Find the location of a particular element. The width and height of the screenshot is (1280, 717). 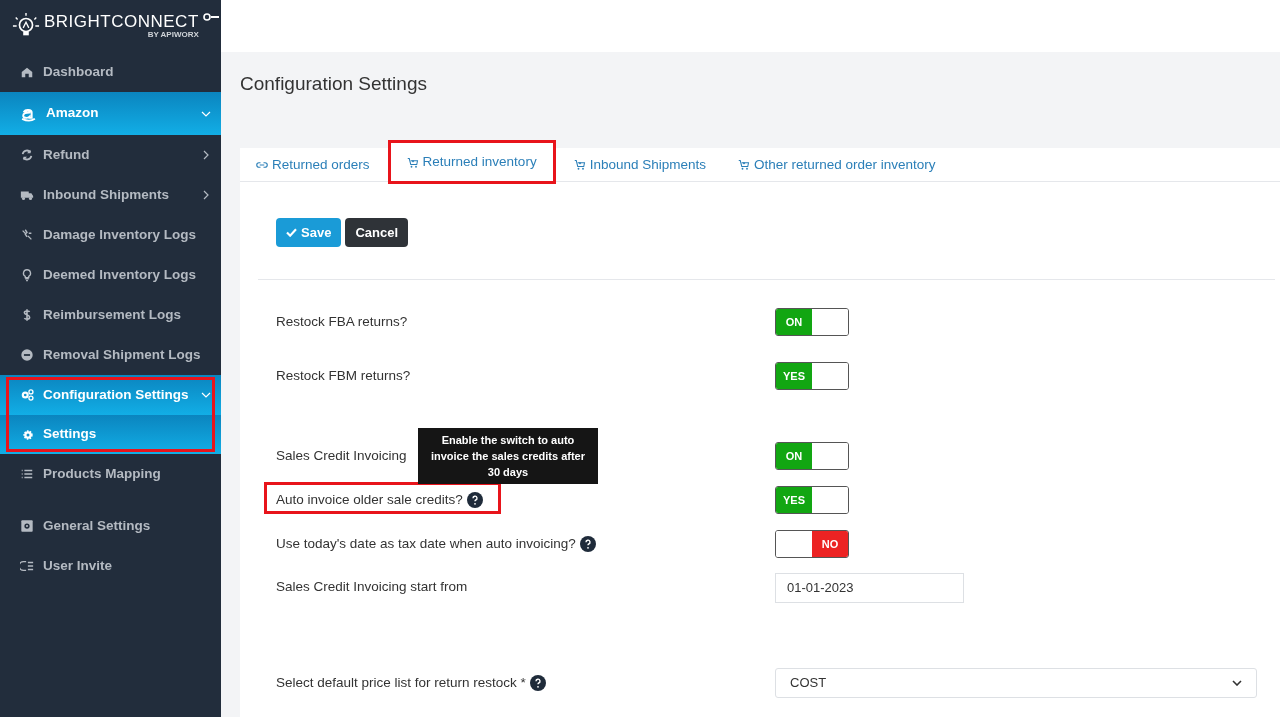

gears-icon is located at coordinates (27, 395).